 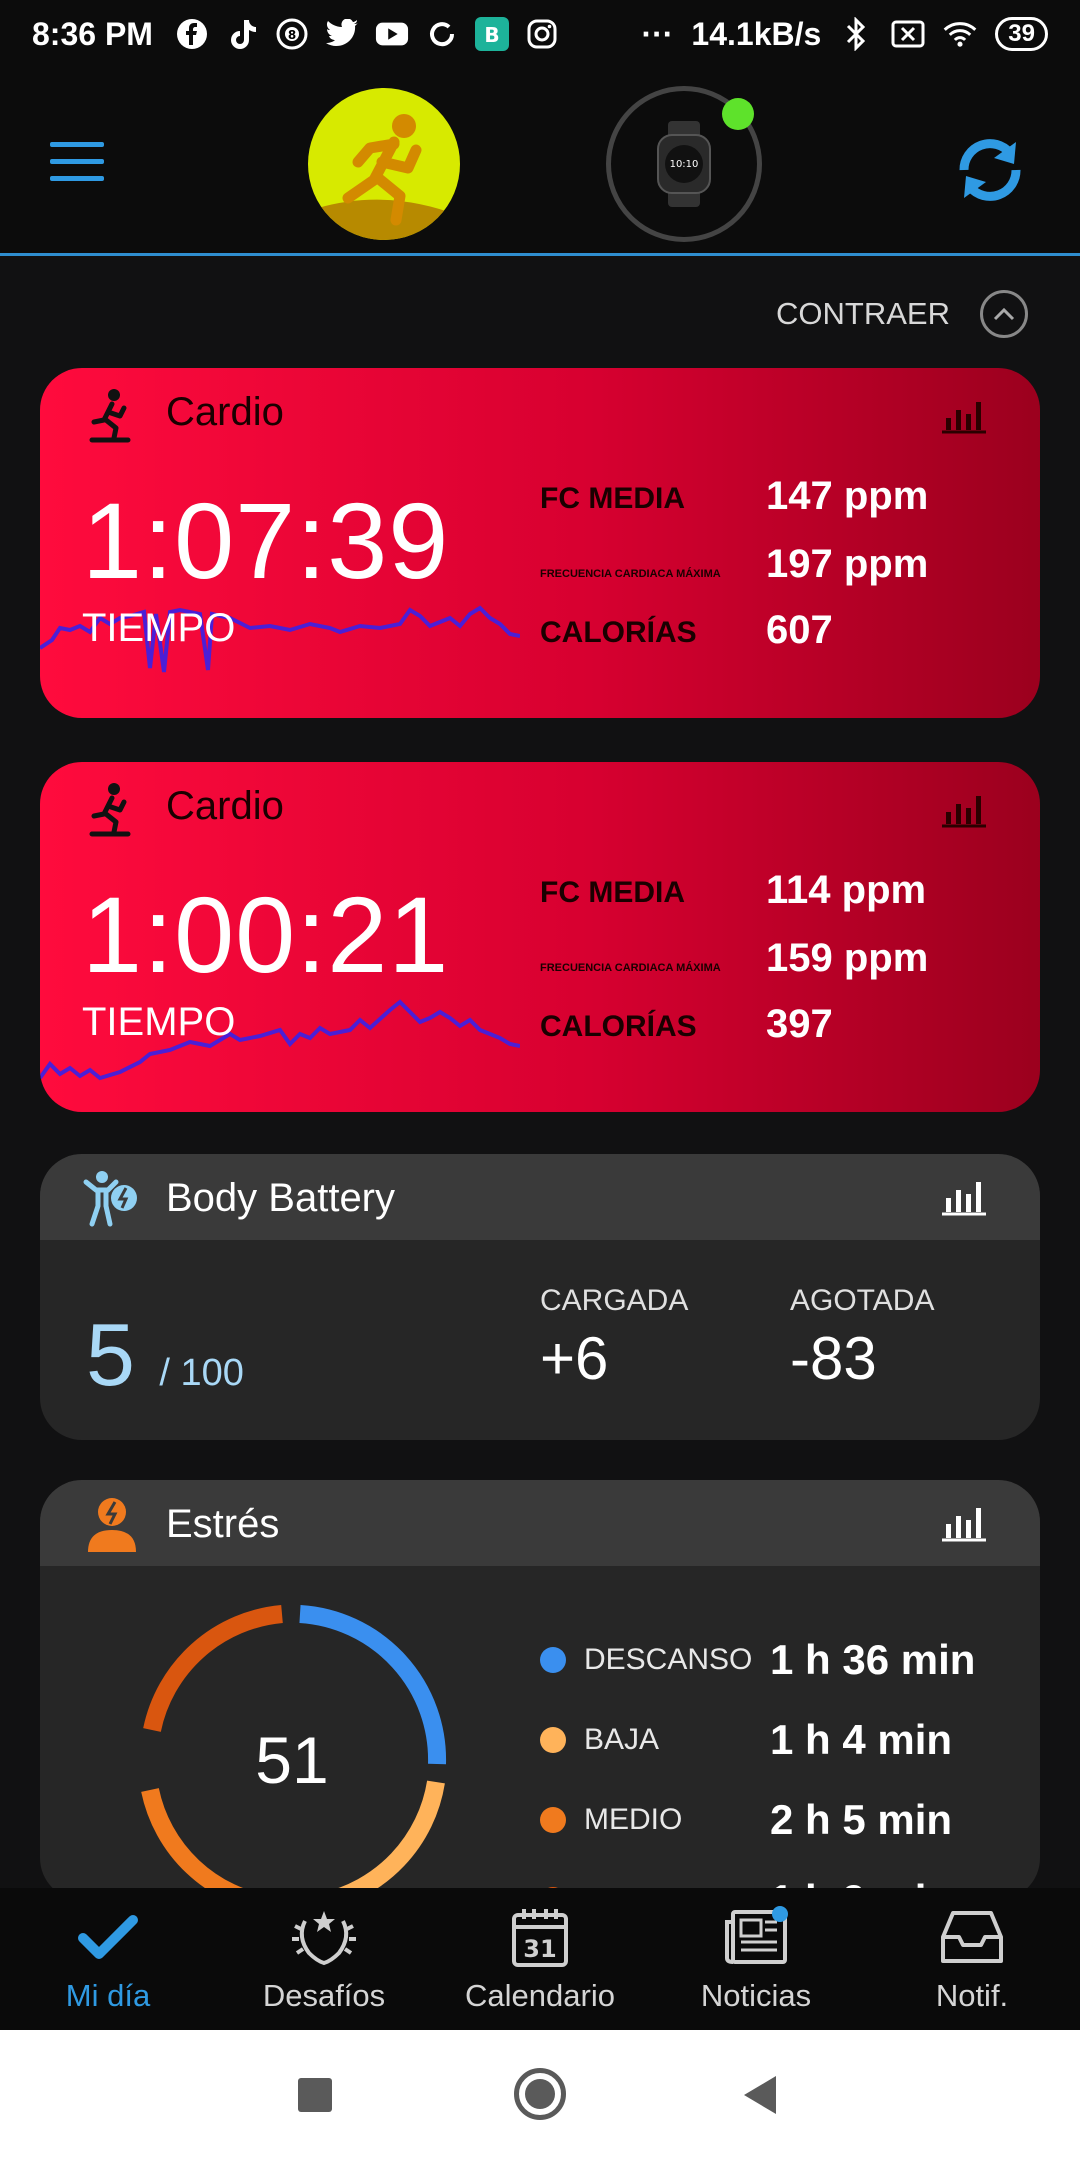 I want to click on drained-value: -83, so click(x=833, y=1358).